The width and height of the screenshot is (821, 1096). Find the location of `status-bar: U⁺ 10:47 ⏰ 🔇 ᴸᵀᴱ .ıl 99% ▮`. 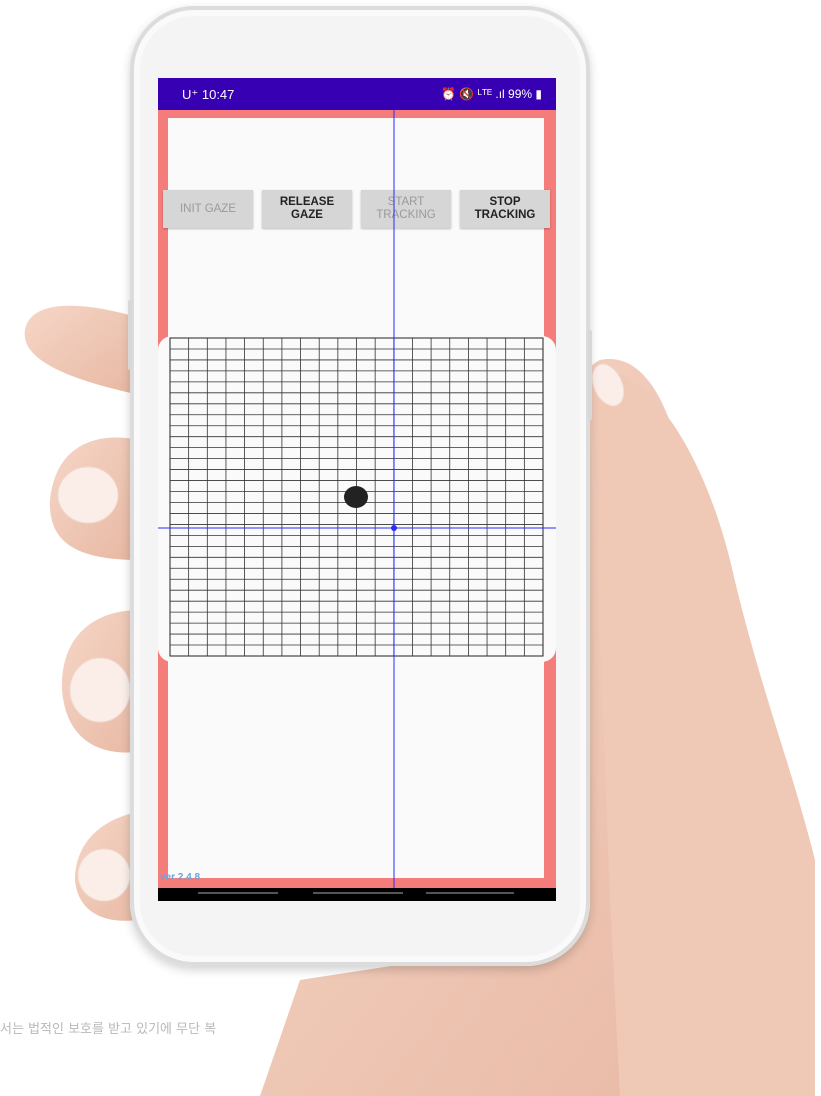

status-bar: U⁺ 10:47 ⏰ 🔇 ᴸᵀᴱ .ıl 99% ▮ is located at coordinates (357, 94).